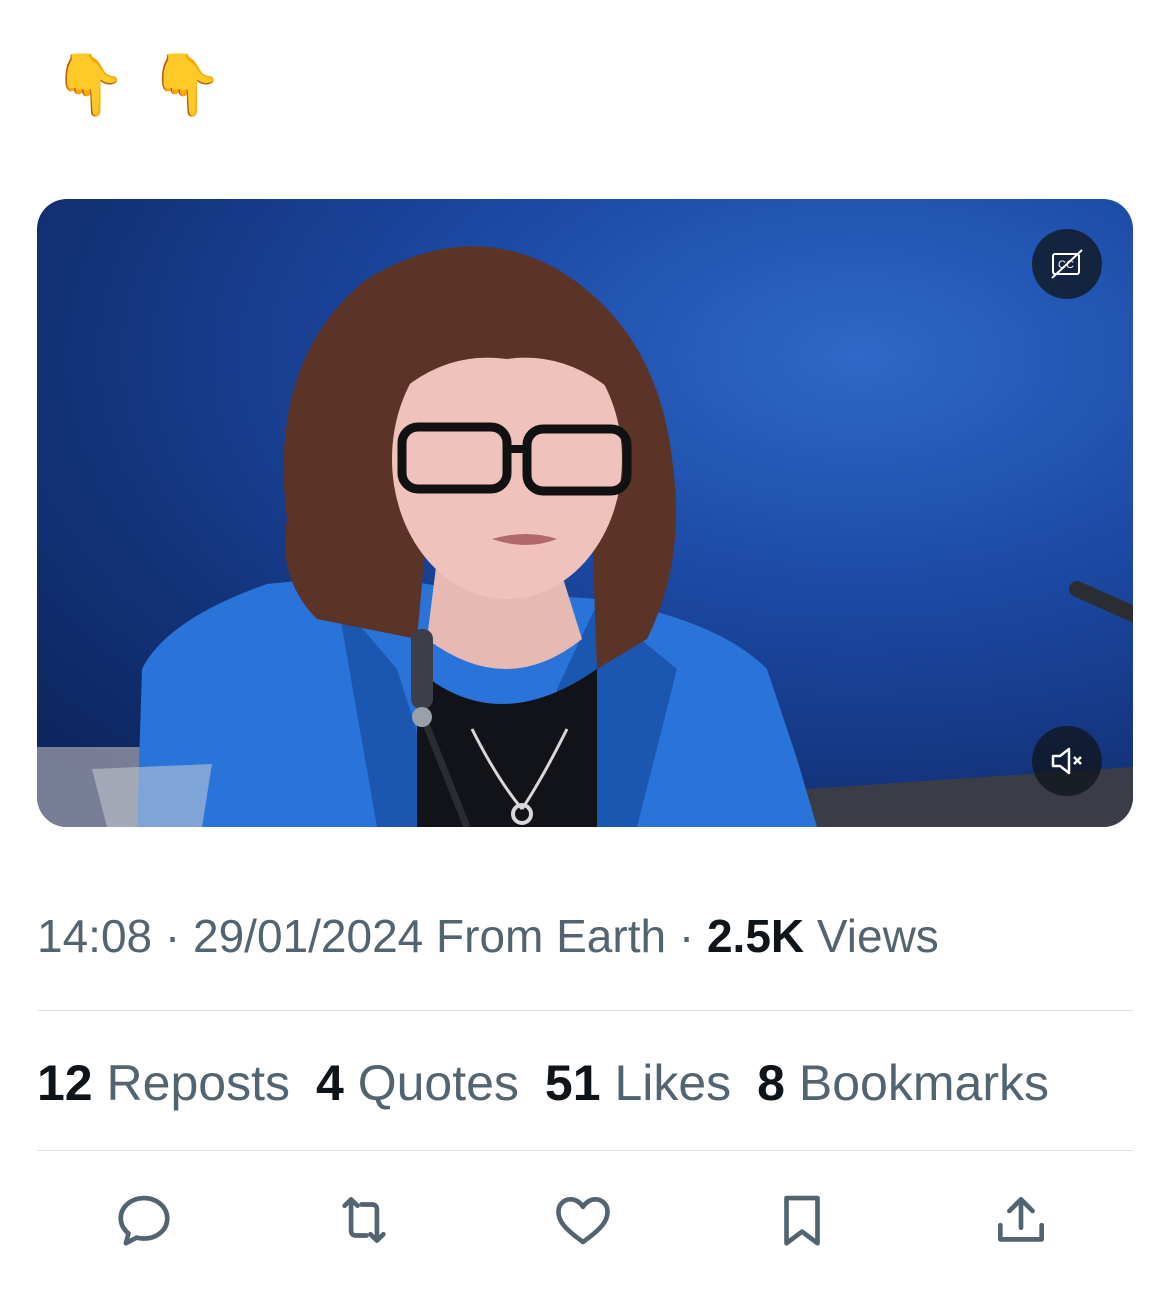  What do you see at coordinates (638, 1083) in the screenshot?
I see `likes-stat: 51 Likes` at bounding box center [638, 1083].